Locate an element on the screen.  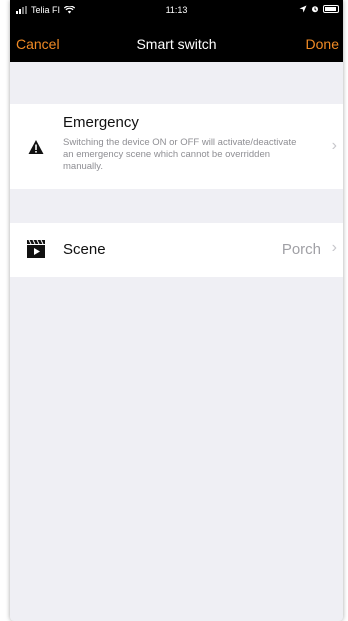
status-time: 11:13 is located at coordinates (176, 10).